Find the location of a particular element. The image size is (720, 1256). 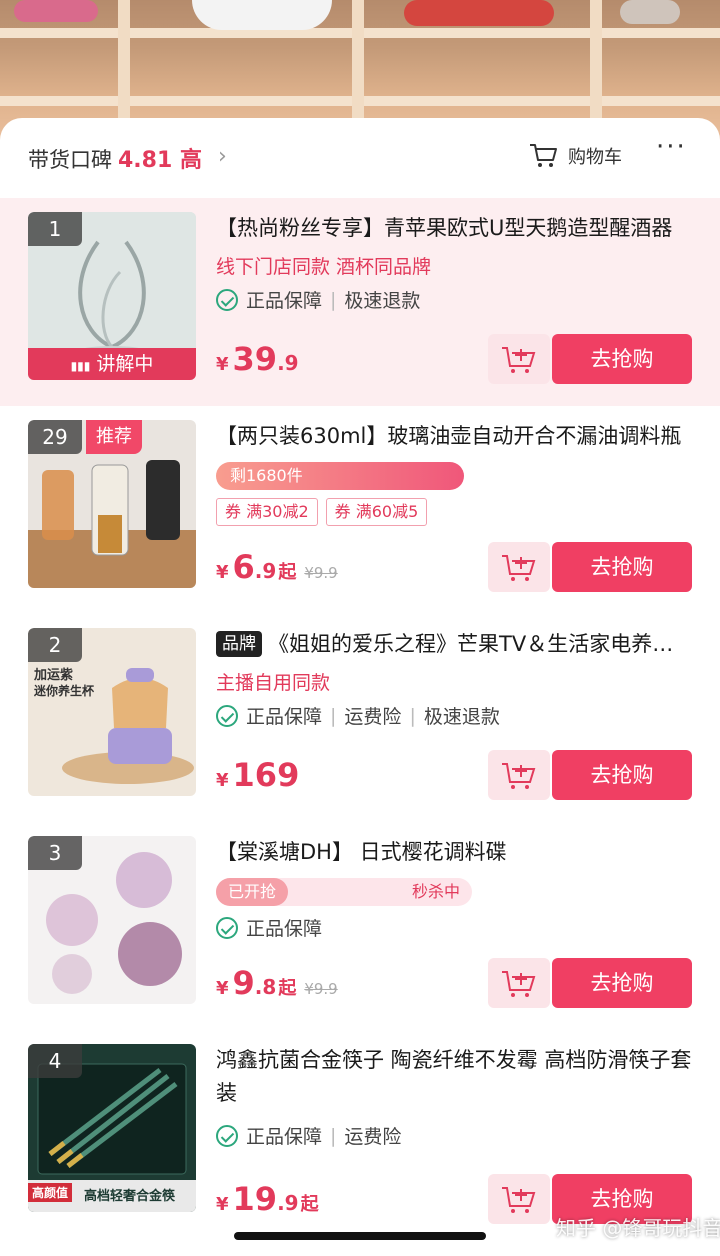

coupon-tag: 券 满30减2 is located at coordinates (267, 512).